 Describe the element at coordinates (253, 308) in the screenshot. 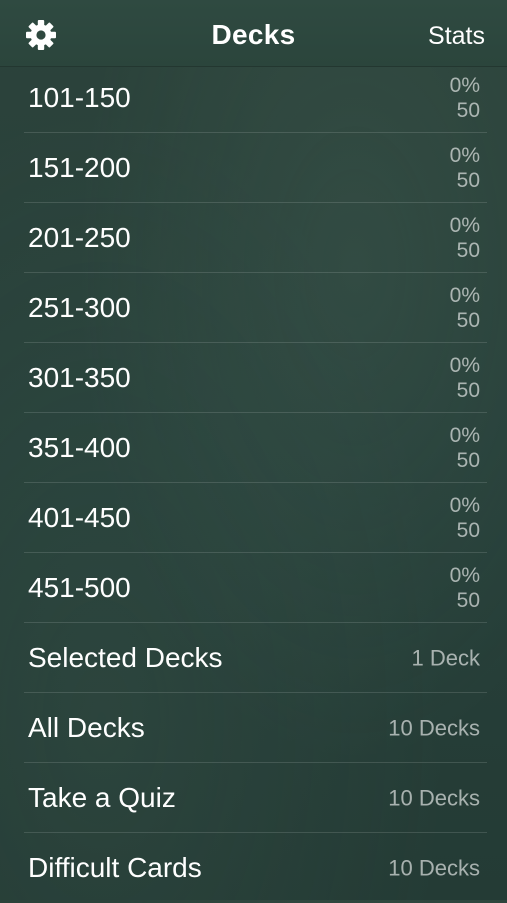

I see `deck-row-251-300: 251-300 0% 50` at that location.